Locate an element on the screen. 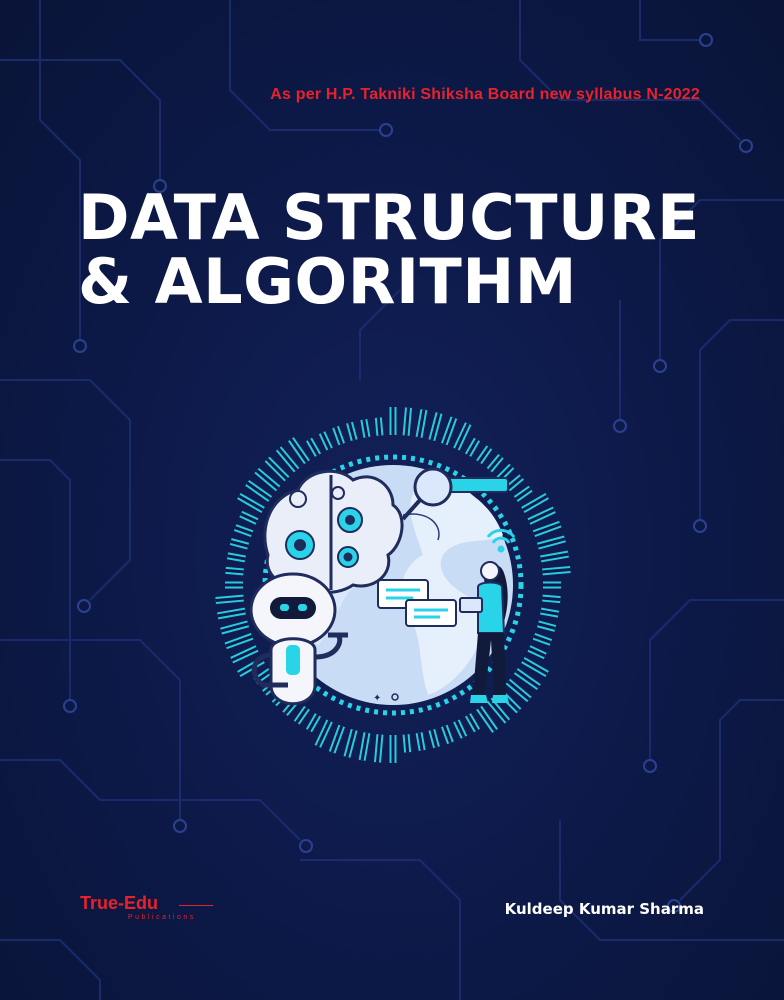 The image size is (784, 1000). book-title: DATA STRUCTURE & ALGORITHM is located at coordinates (389, 250).